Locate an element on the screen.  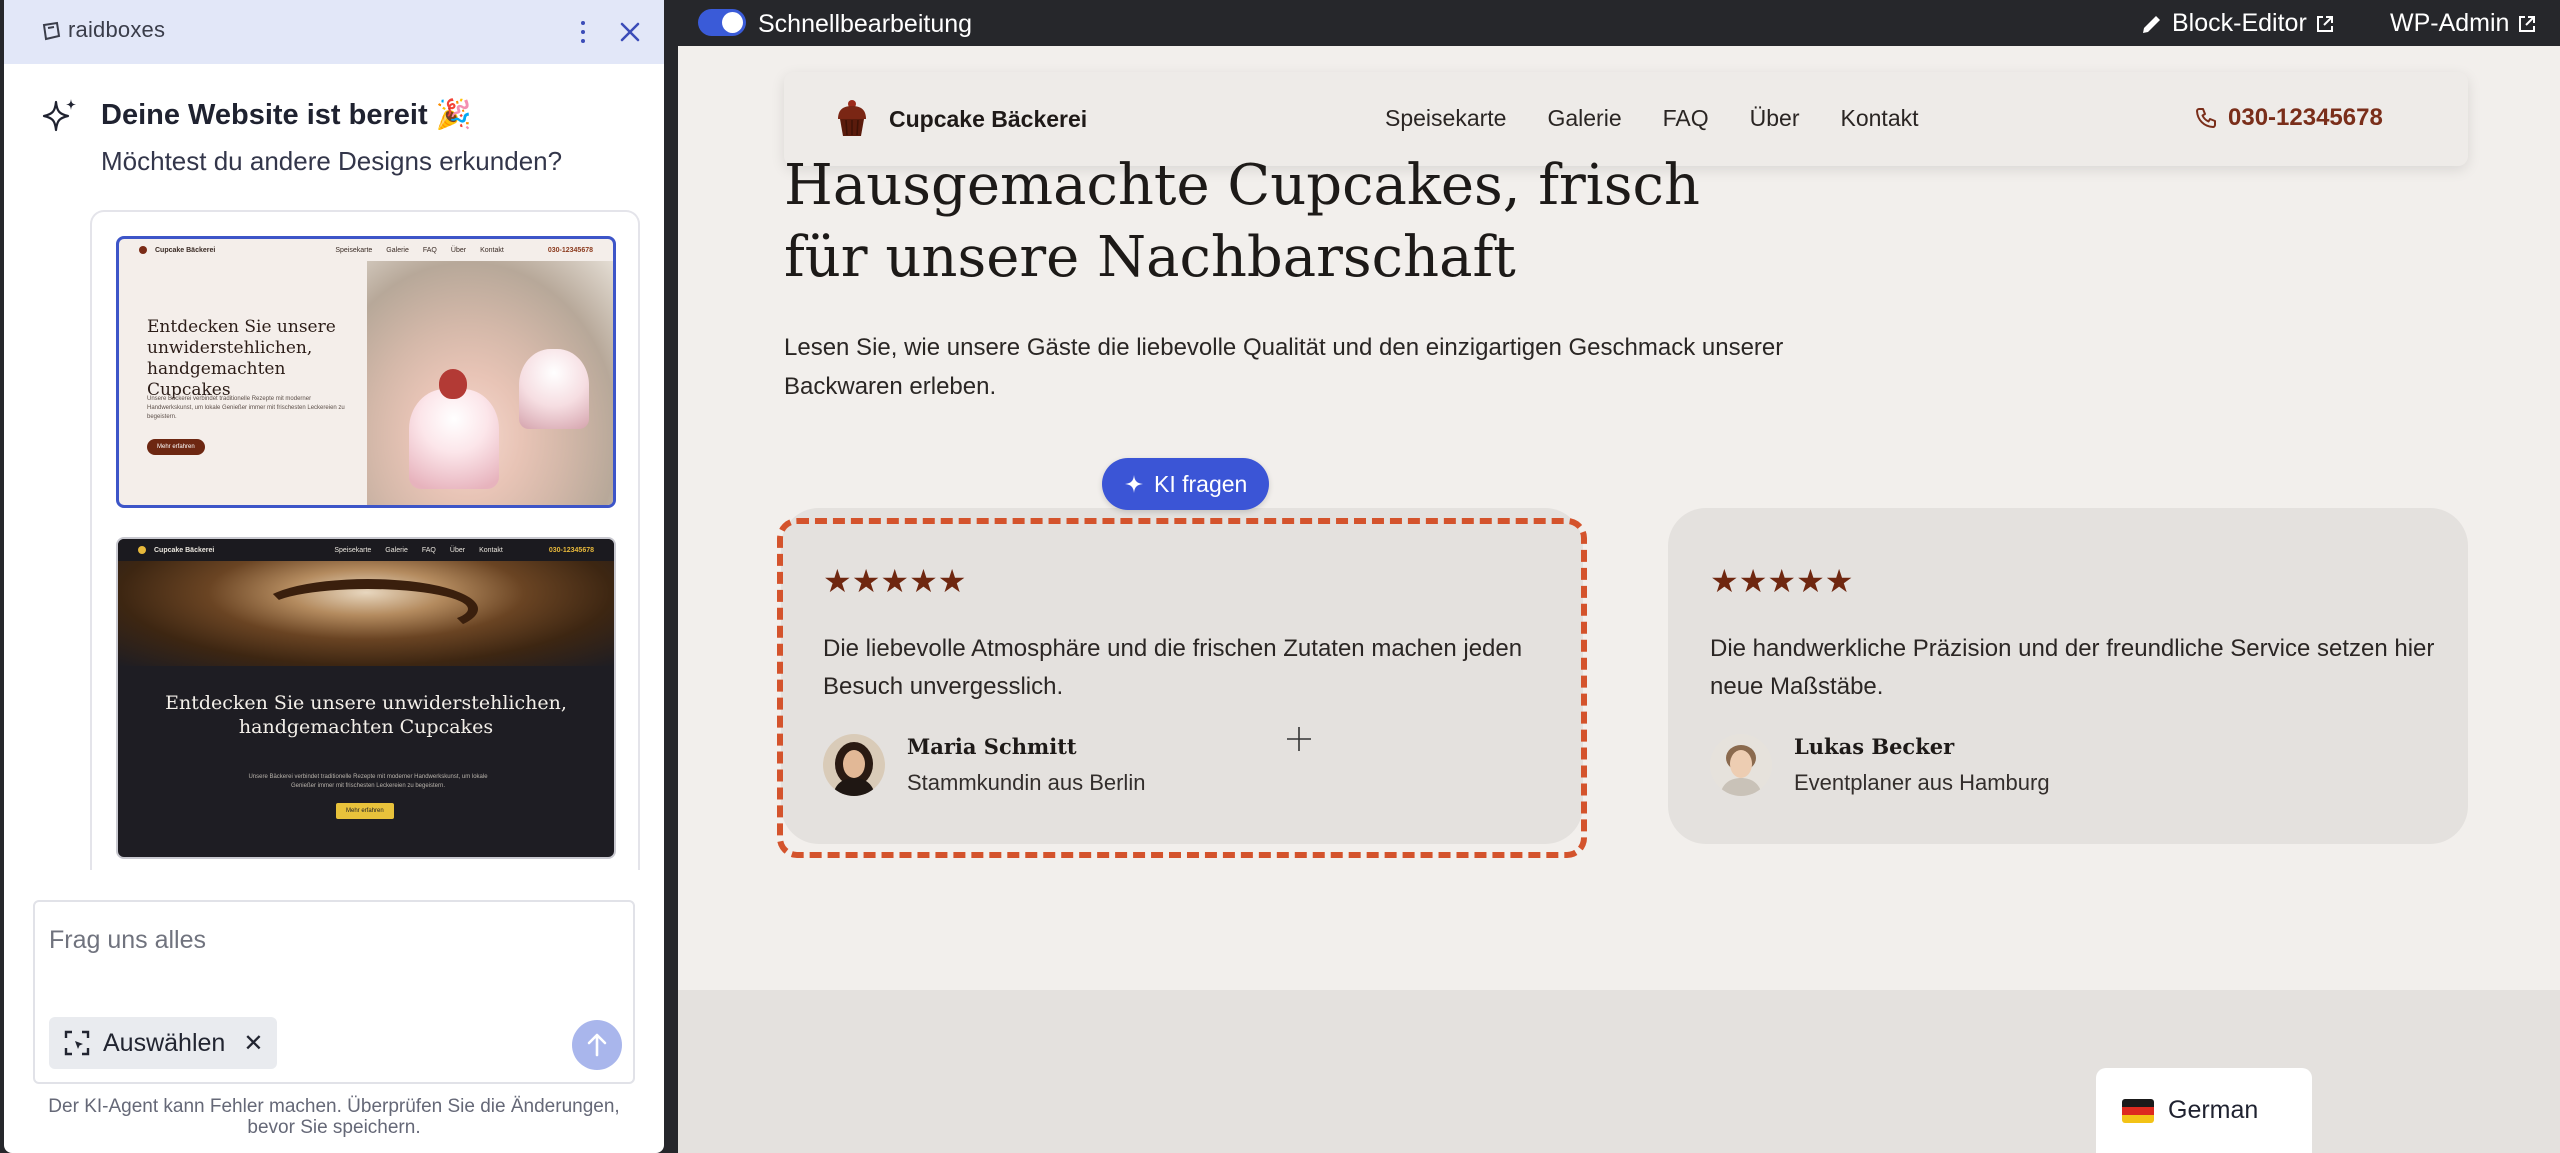
close-icon is located at coordinates (630, 32).